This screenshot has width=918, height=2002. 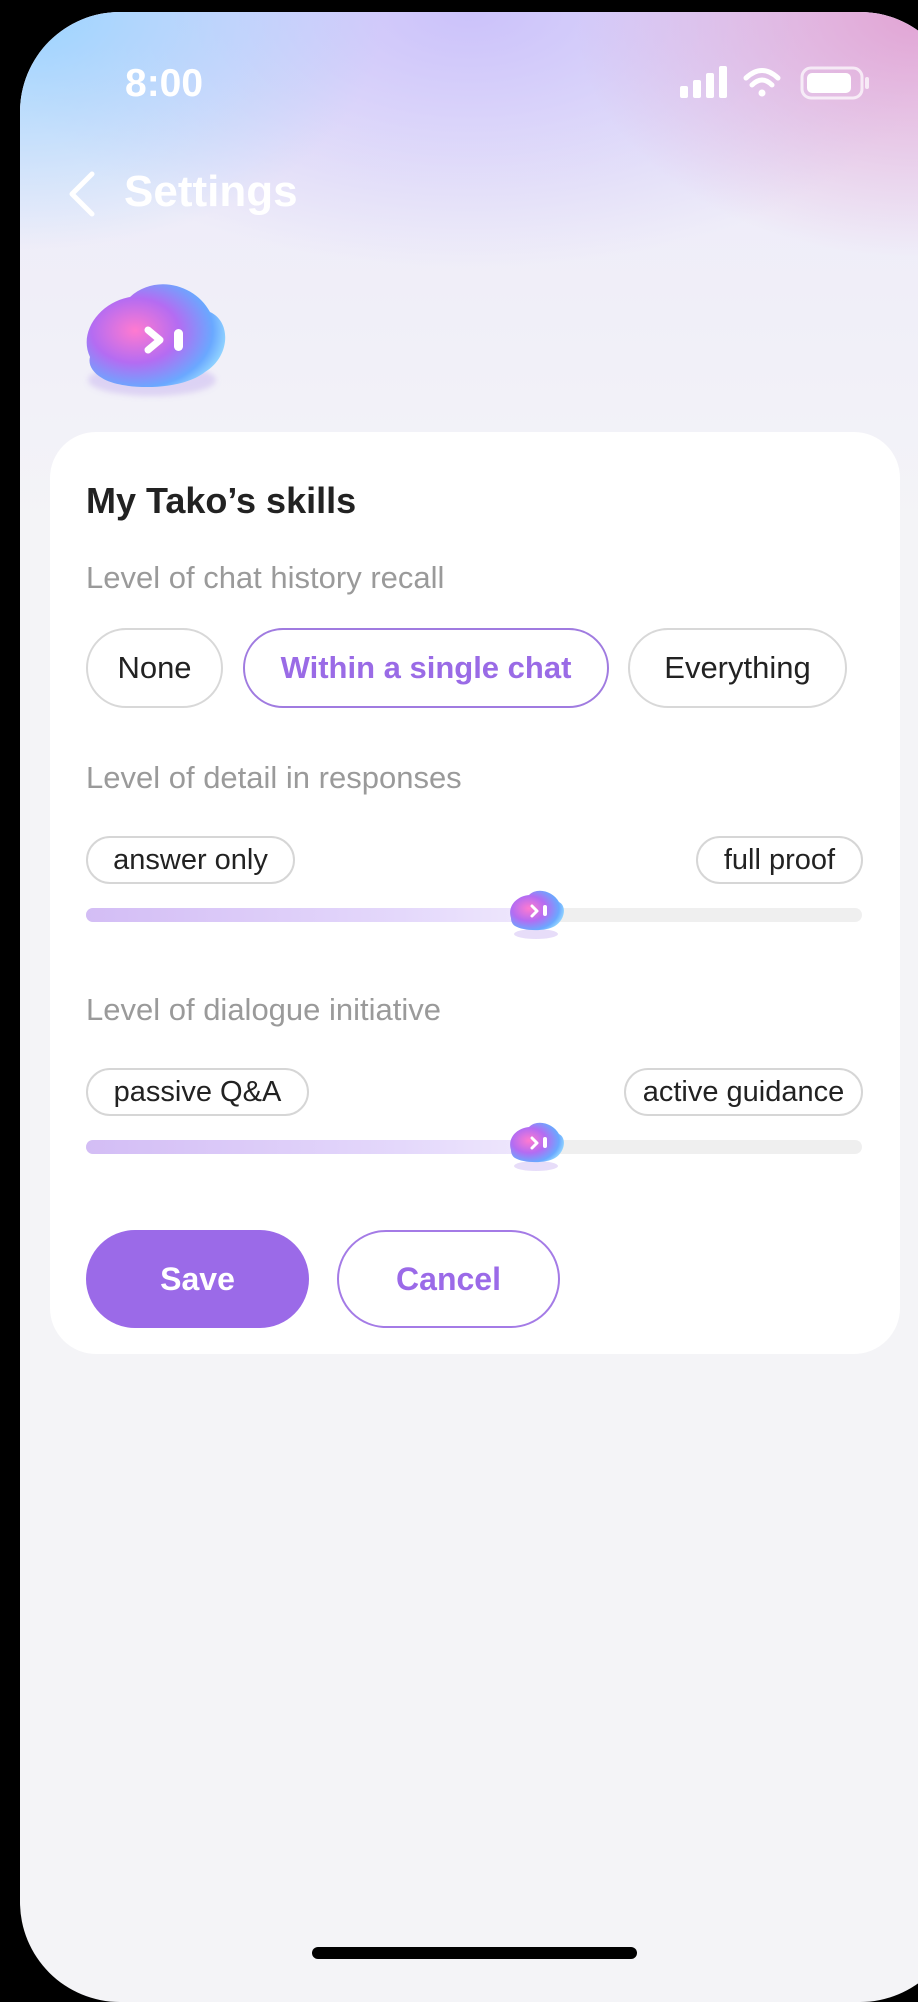 What do you see at coordinates (81, 194) in the screenshot?
I see `back-chevron-icon` at bounding box center [81, 194].